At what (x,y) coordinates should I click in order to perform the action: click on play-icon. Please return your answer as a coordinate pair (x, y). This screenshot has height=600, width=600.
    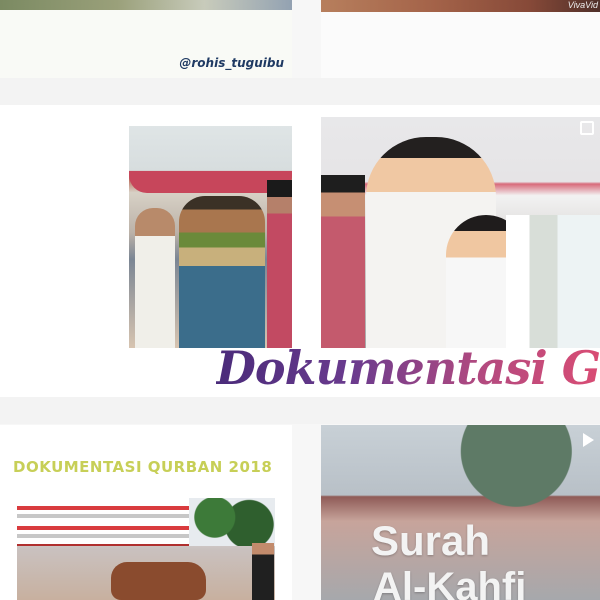
    Looking at the image, I should click on (588, 440).